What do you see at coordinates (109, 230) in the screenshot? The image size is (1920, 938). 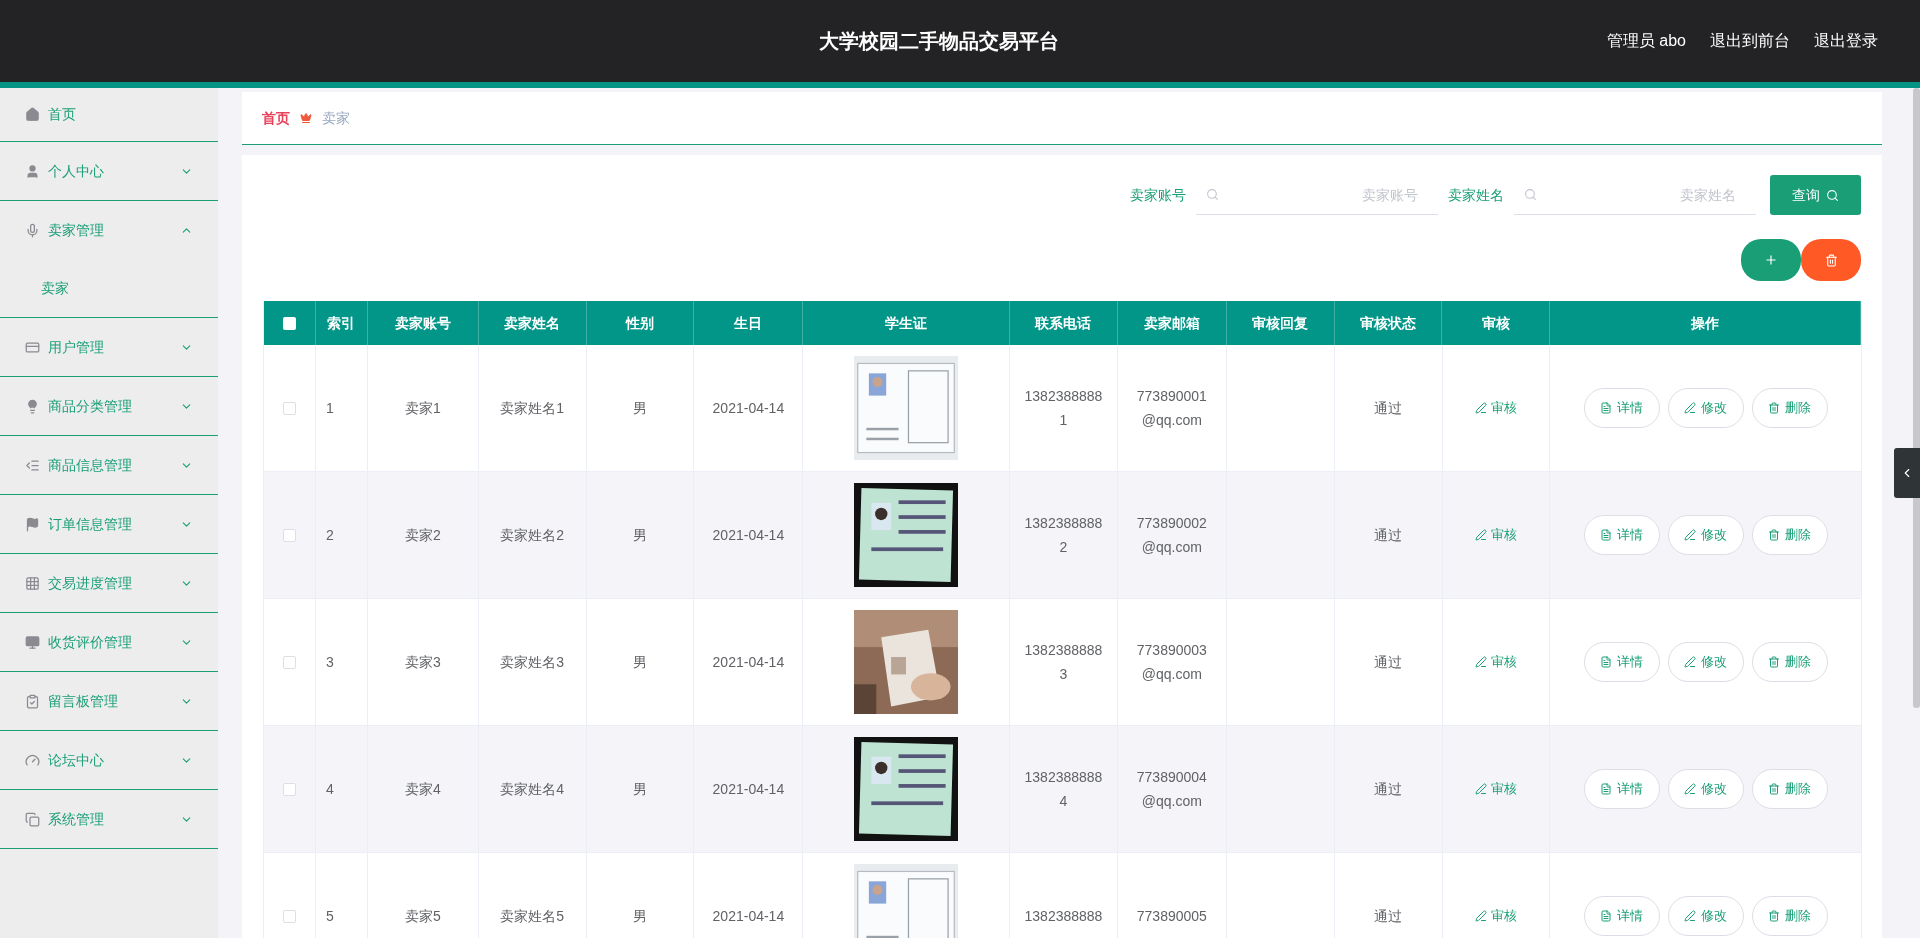 I see `sidebar-item: 卖家管理` at bounding box center [109, 230].